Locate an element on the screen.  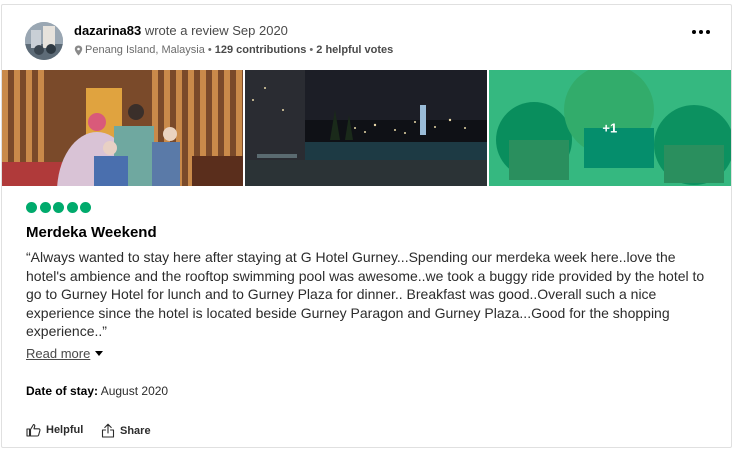
selfie-photo: +1 is located at coordinates (609, 128).